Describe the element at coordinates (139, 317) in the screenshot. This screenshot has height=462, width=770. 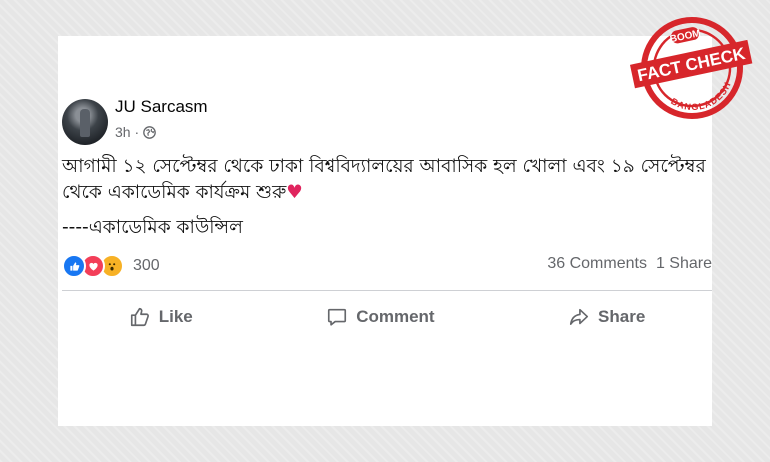
I see `thumbs-up-icon` at that location.